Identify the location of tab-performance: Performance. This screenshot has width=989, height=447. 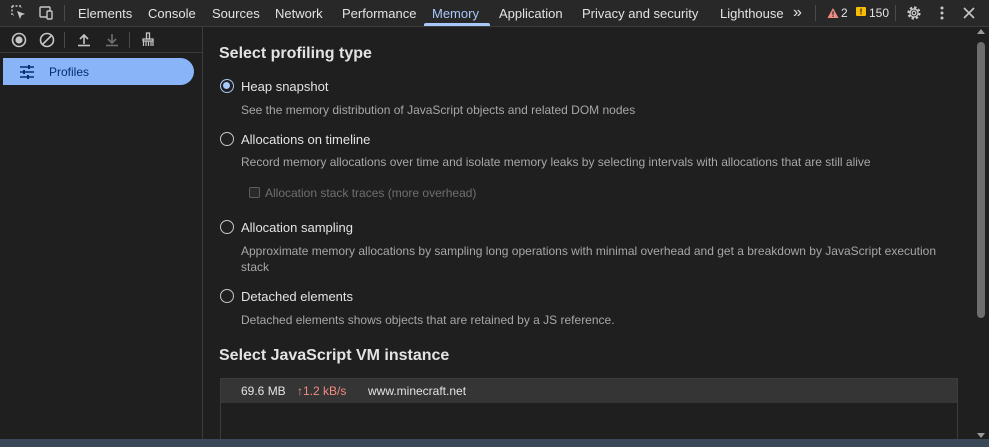
(379, 13).